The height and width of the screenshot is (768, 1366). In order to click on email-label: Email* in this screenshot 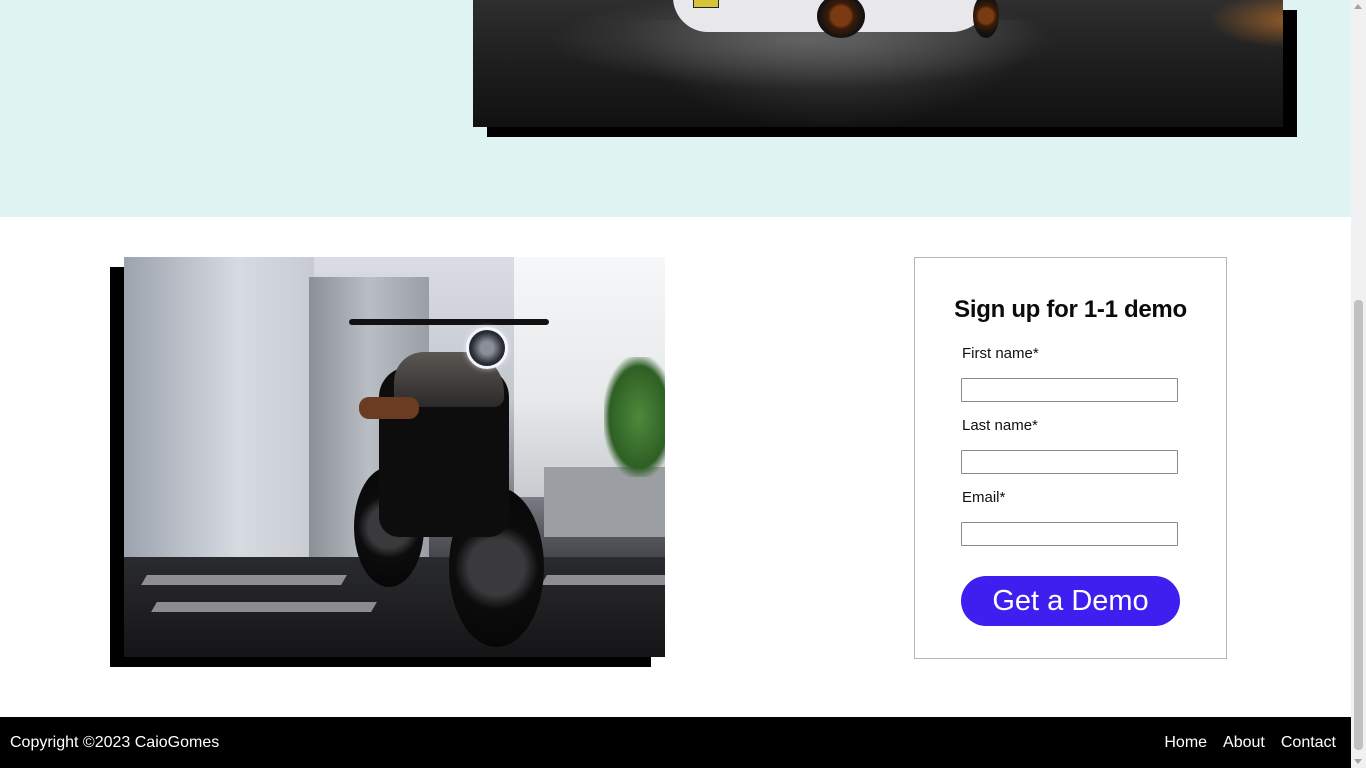, I will do `click(984, 497)`.